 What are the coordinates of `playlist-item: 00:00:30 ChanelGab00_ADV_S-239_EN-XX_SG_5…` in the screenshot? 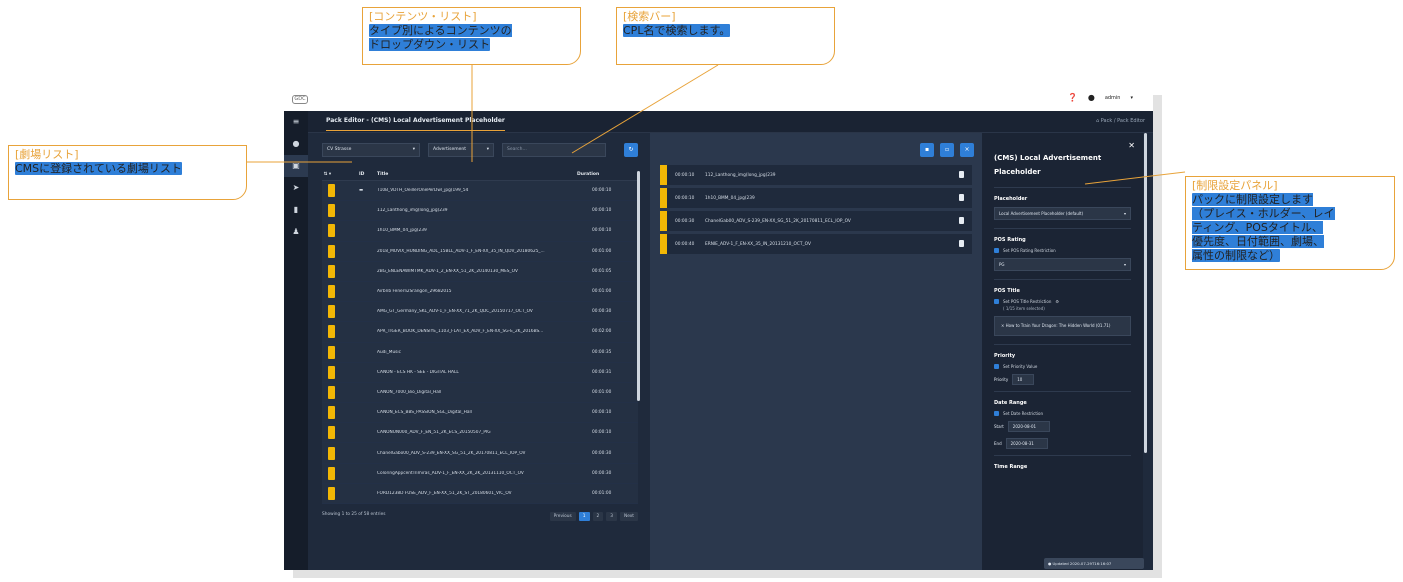 It's located at (816, 221).